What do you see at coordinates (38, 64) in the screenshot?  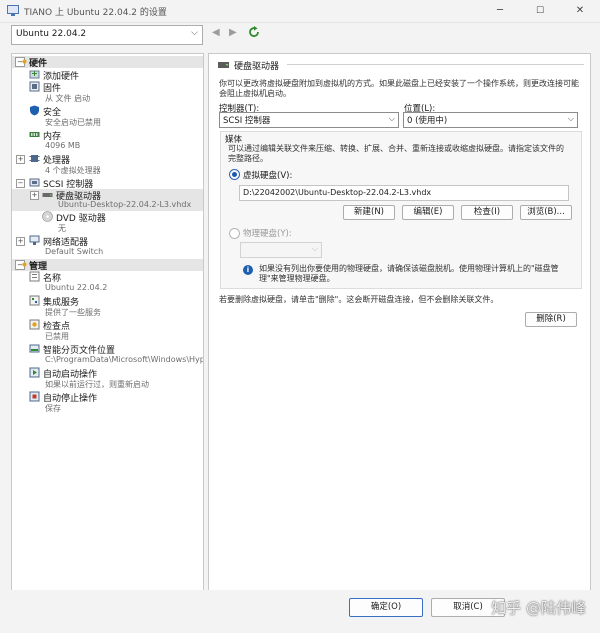 I see `section-hardware-label: 硬件` at bounding box center [38, 64].